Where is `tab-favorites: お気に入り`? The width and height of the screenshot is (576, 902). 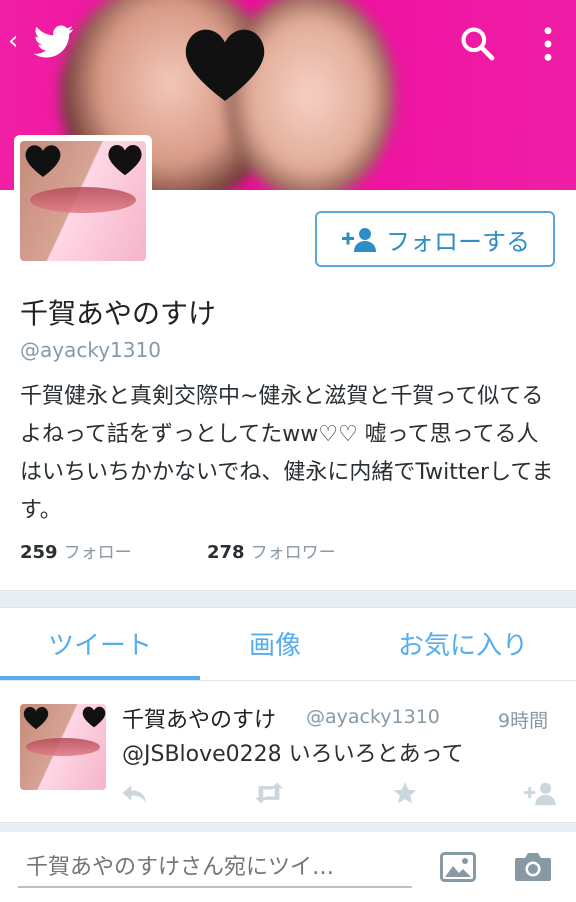
tab-favorites: お気に入り is located at coordinates (463, 643).